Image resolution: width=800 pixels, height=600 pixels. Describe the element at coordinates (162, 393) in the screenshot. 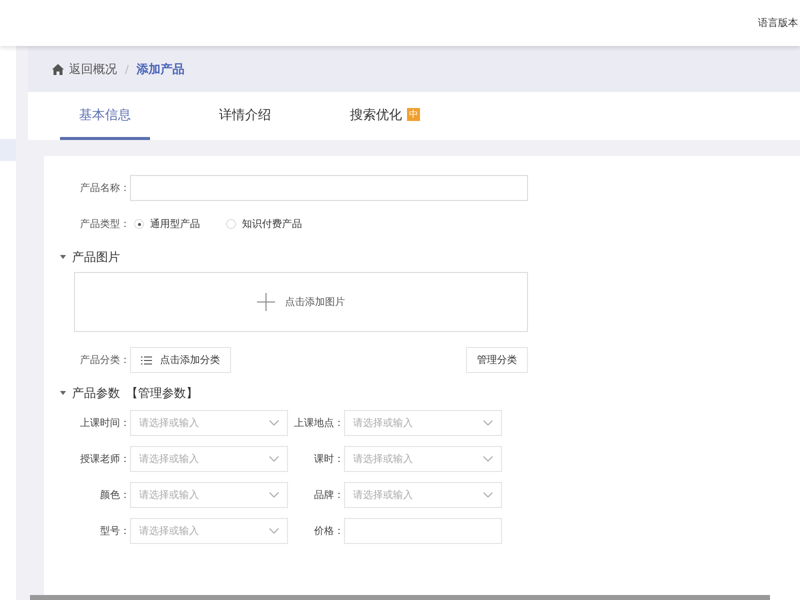

I see `manage-params-link: 【管理参数】` at that location.